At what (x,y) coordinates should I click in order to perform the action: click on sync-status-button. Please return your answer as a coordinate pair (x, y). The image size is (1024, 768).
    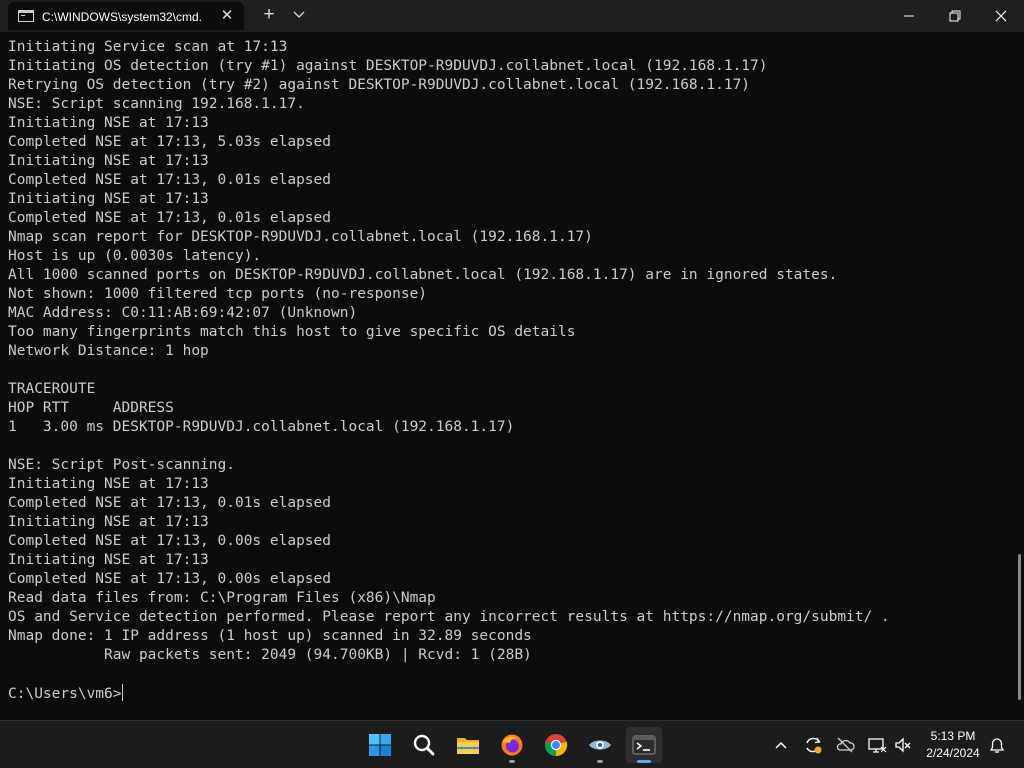
    Looking at the image, I should click on (813, 745).